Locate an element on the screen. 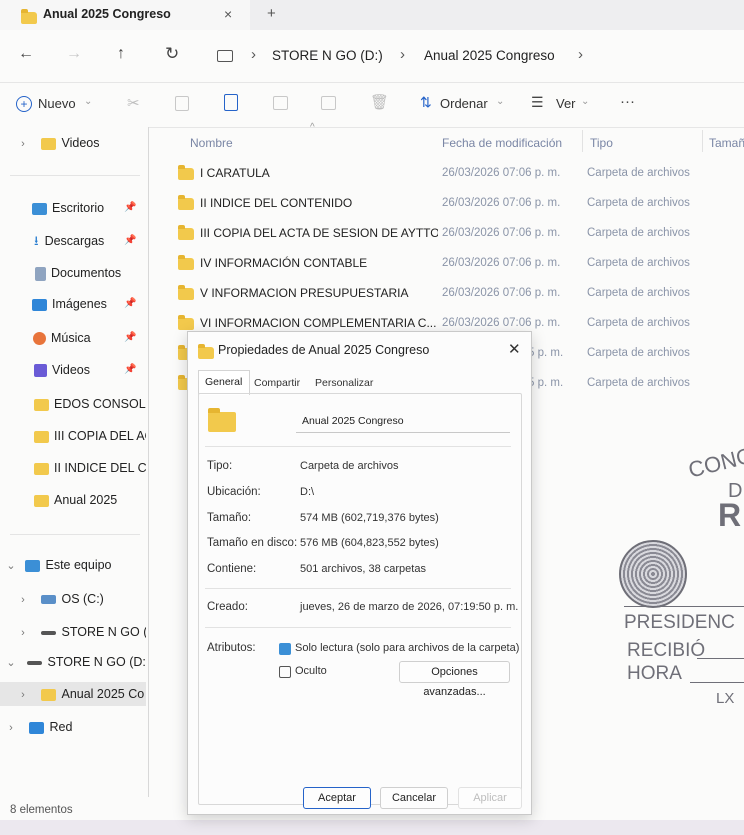  column-header-modified: Fecha de modificación is located at coordinates (502, 143).